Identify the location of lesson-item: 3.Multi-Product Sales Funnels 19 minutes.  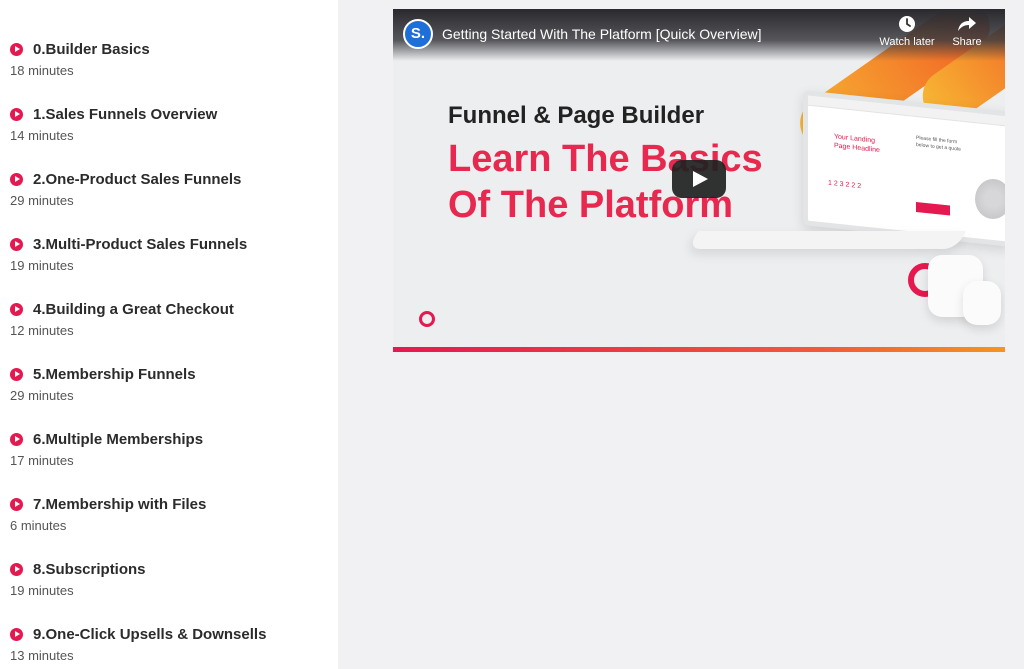
(170, 253).